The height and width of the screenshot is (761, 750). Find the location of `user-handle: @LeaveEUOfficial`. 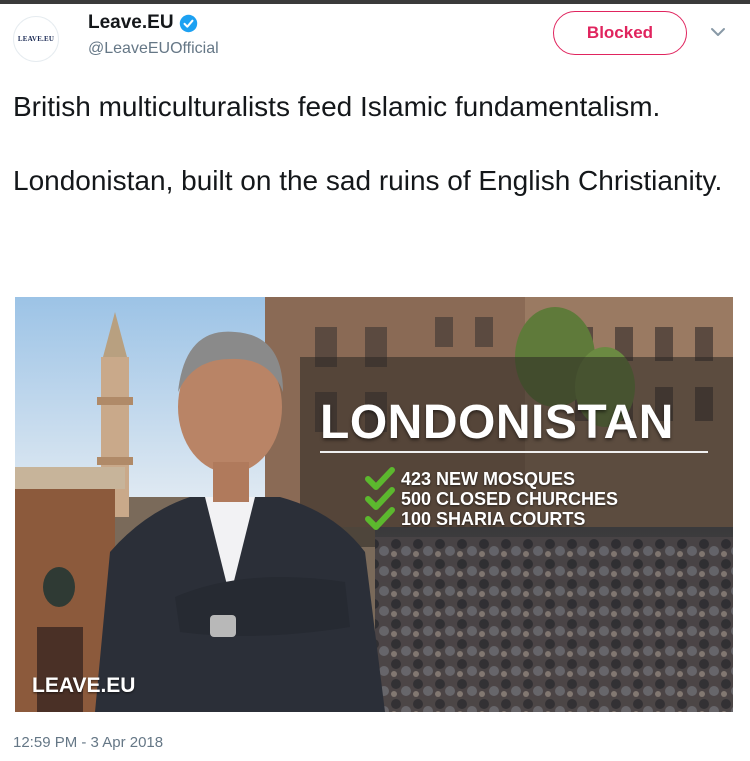

user-handle: @LeaveEUOfficial is located at coordinates (153, 49).